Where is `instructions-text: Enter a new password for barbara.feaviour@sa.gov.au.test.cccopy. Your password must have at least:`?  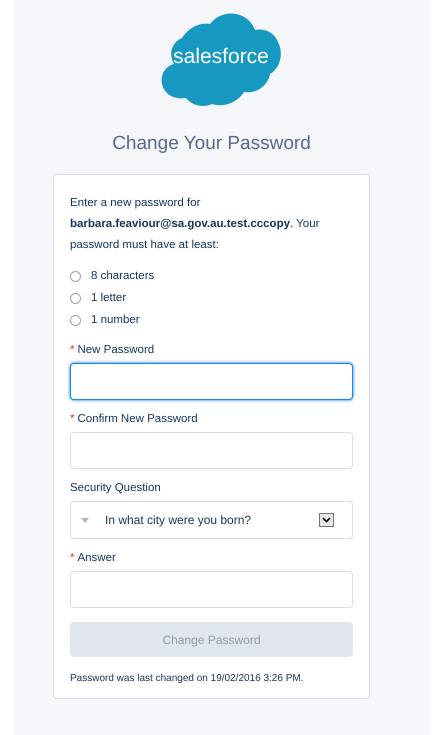 instructions-text: Enter a new password for barbara.feaviour@sa.gov.au.test.cccopy. Your password must have at least: is located at coordinates (195, 224).